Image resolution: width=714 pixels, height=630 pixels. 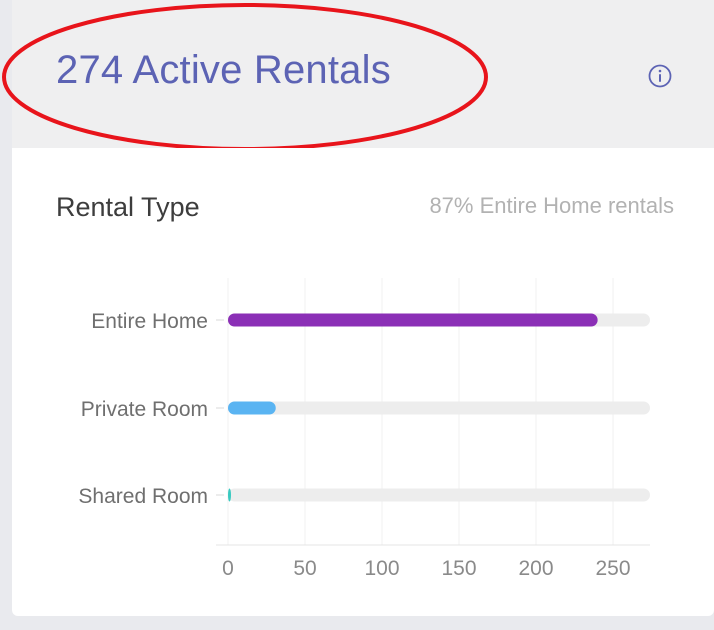 I want to click on bar-shared-room, so click(x=229, y=495).